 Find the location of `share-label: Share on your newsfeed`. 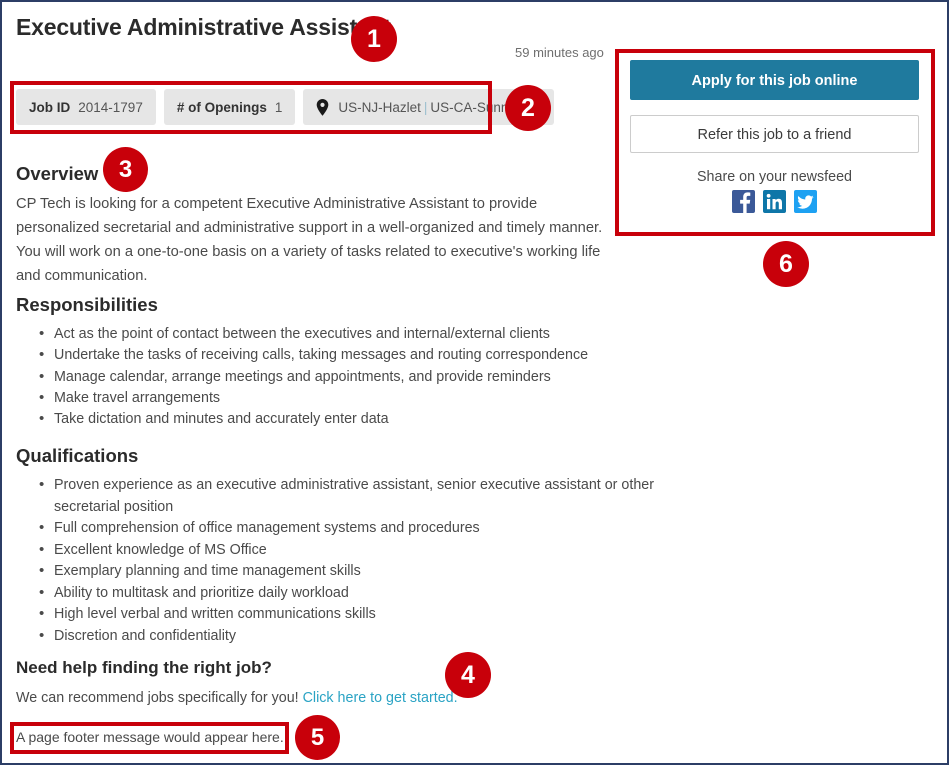

share-label: Share on your newsfeed is located at coordinates (774, 177).